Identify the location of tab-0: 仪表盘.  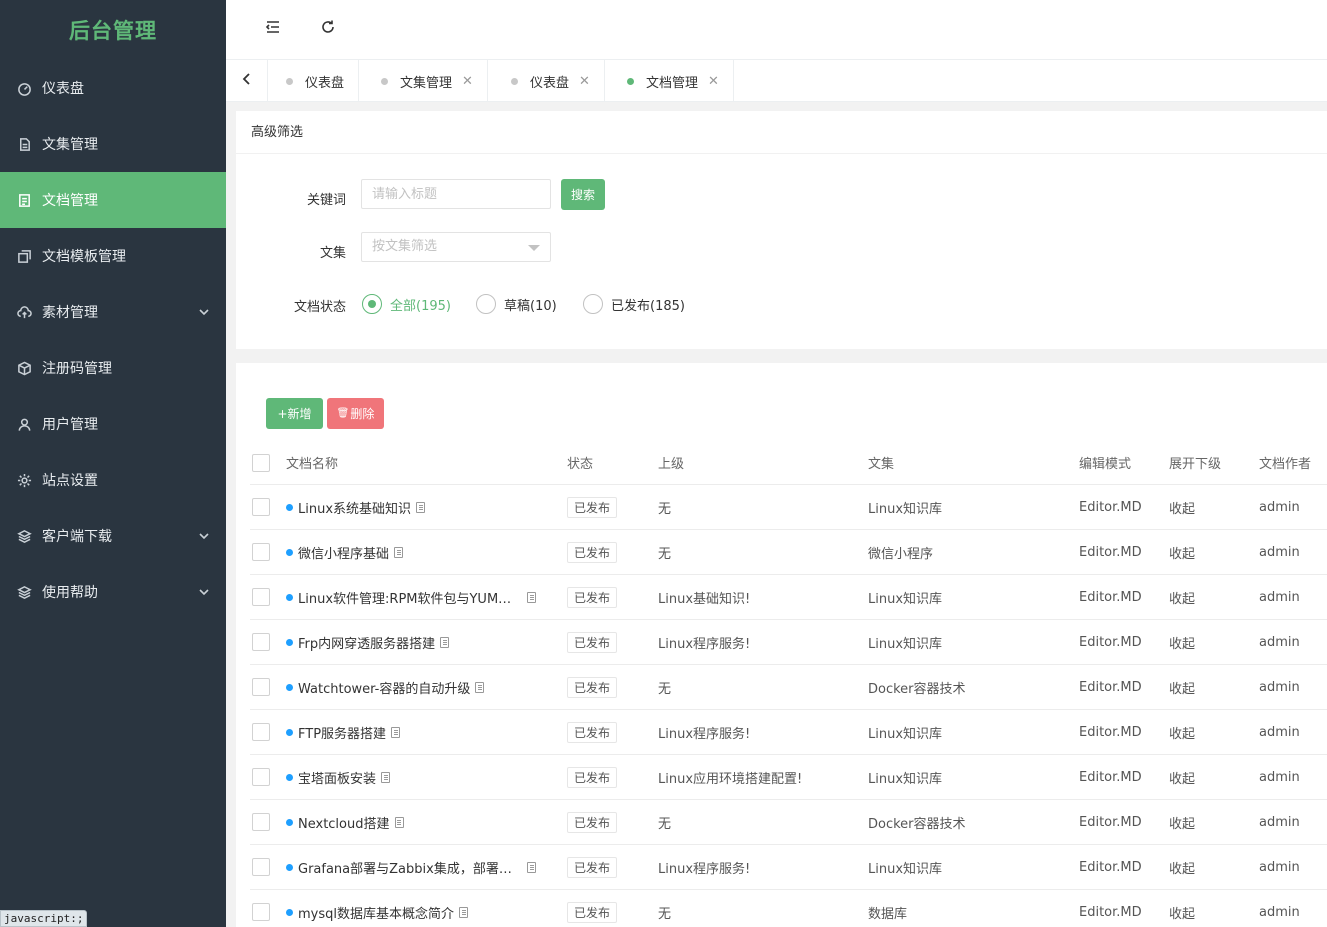
(314, 81).